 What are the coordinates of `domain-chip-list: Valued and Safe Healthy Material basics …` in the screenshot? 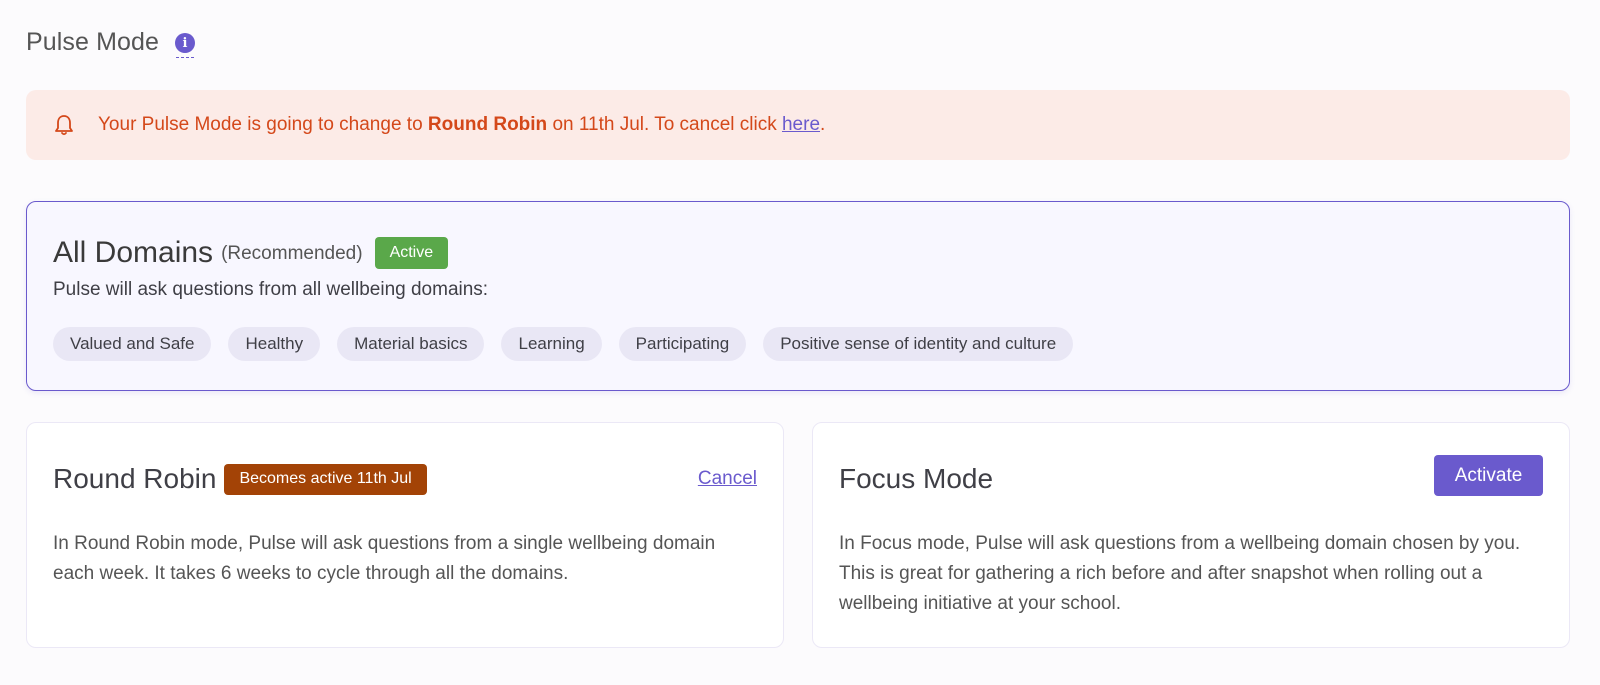 It's located at (563, 344).